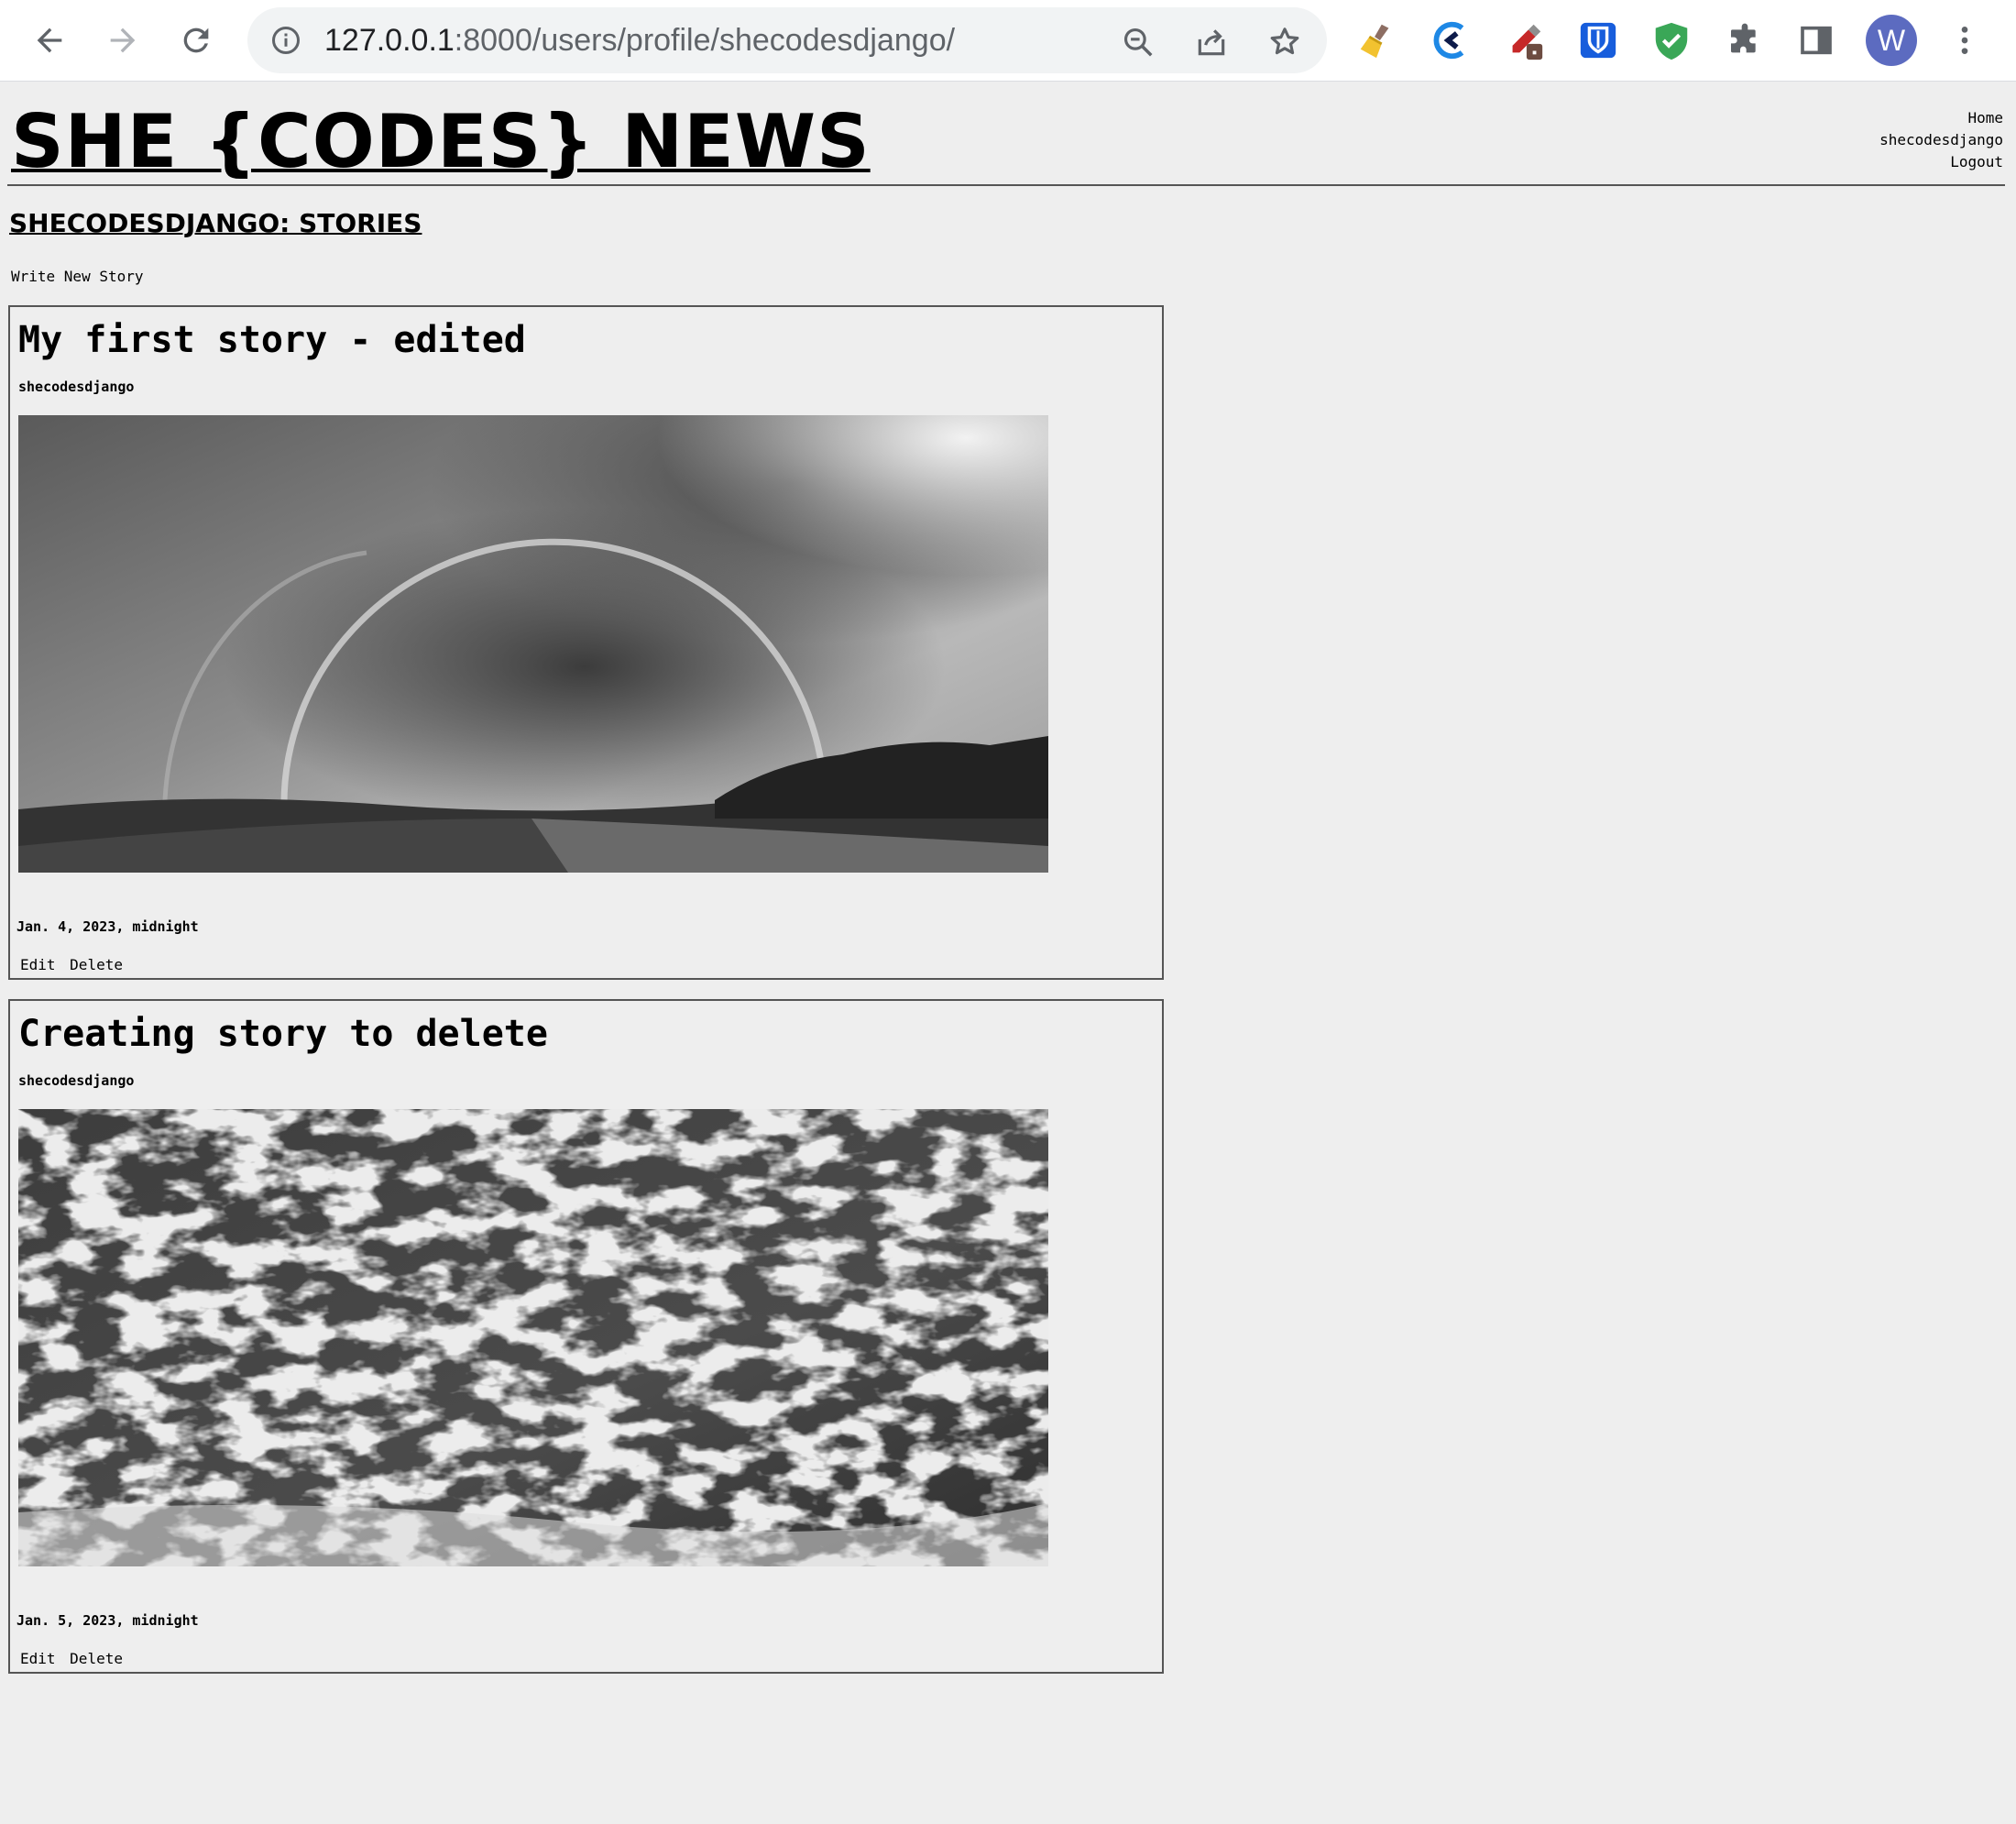 The image size is (2016, 1824). What do you see at coordinates (1941, 162) in the screenshot?
I see `nav-logout-link: Logout` at bounding box center [1941, 162].